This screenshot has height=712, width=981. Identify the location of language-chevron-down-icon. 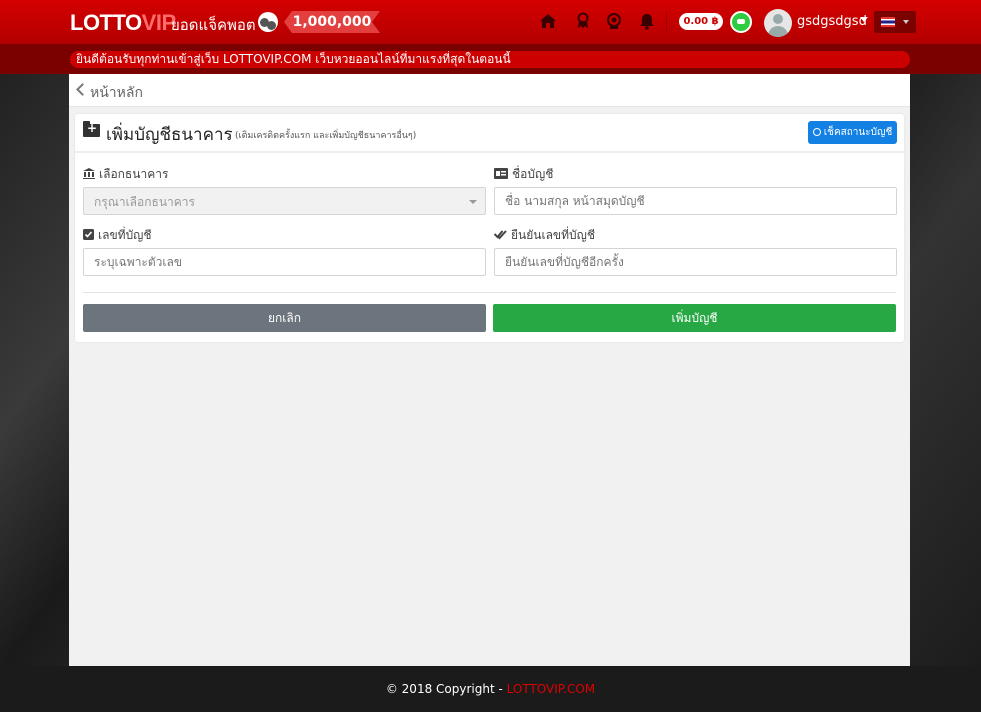
(906, 22).